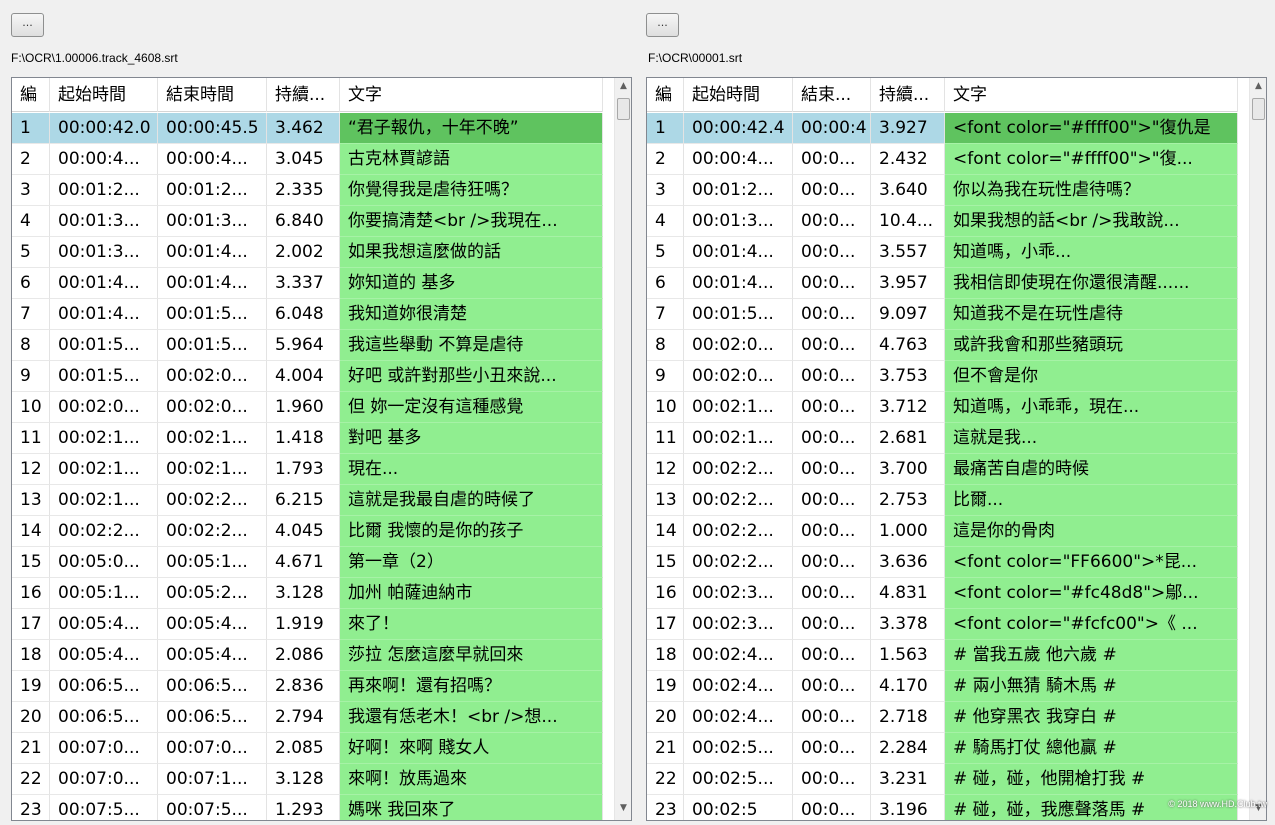 The height and width of the screenshot is (825, 1275). Describe the element at coordinates (307, 283) in the screenshot. I see `table-row: 6 00:01:4... 00:01:4... 3.337 妳知道的 基多` at that location.